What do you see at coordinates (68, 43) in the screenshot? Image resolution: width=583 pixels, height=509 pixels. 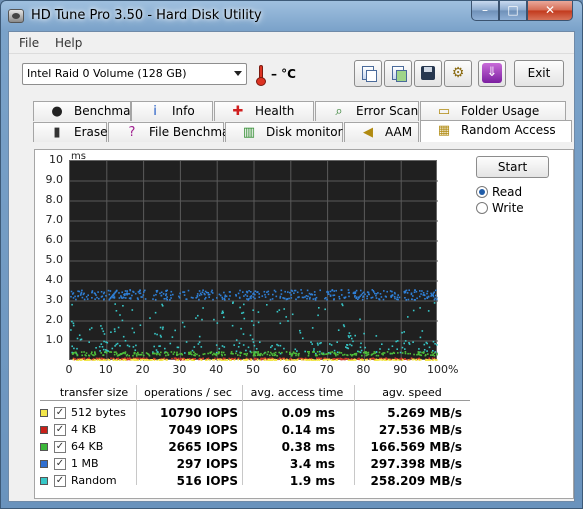 I see `menu-help: Help` at bounding box center [68, 43].